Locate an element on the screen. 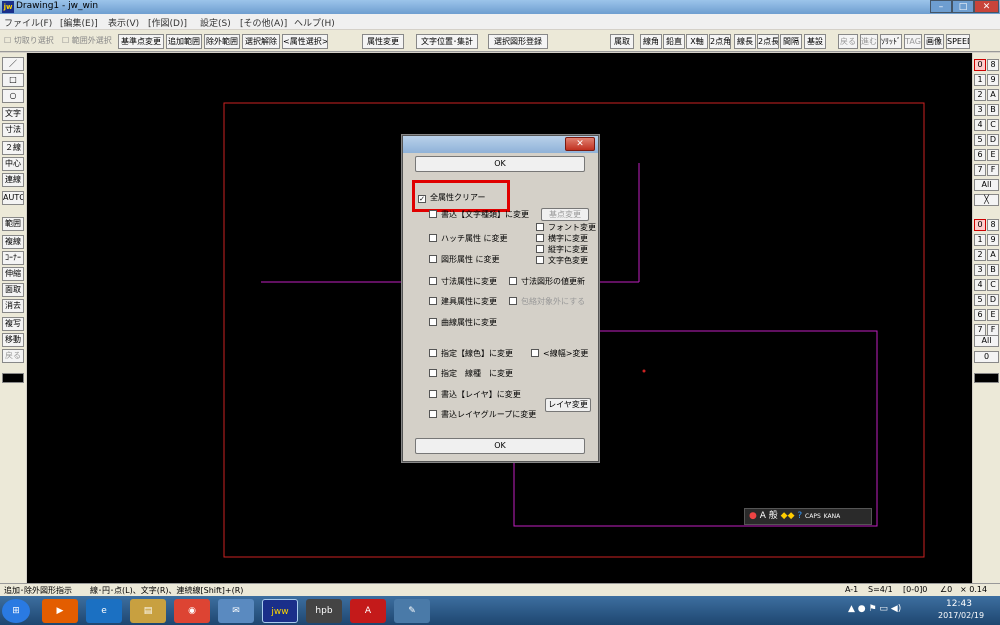 This screenshot has height=625, width=1000. ok-button-top: OK is located at coordinates (500, 164).